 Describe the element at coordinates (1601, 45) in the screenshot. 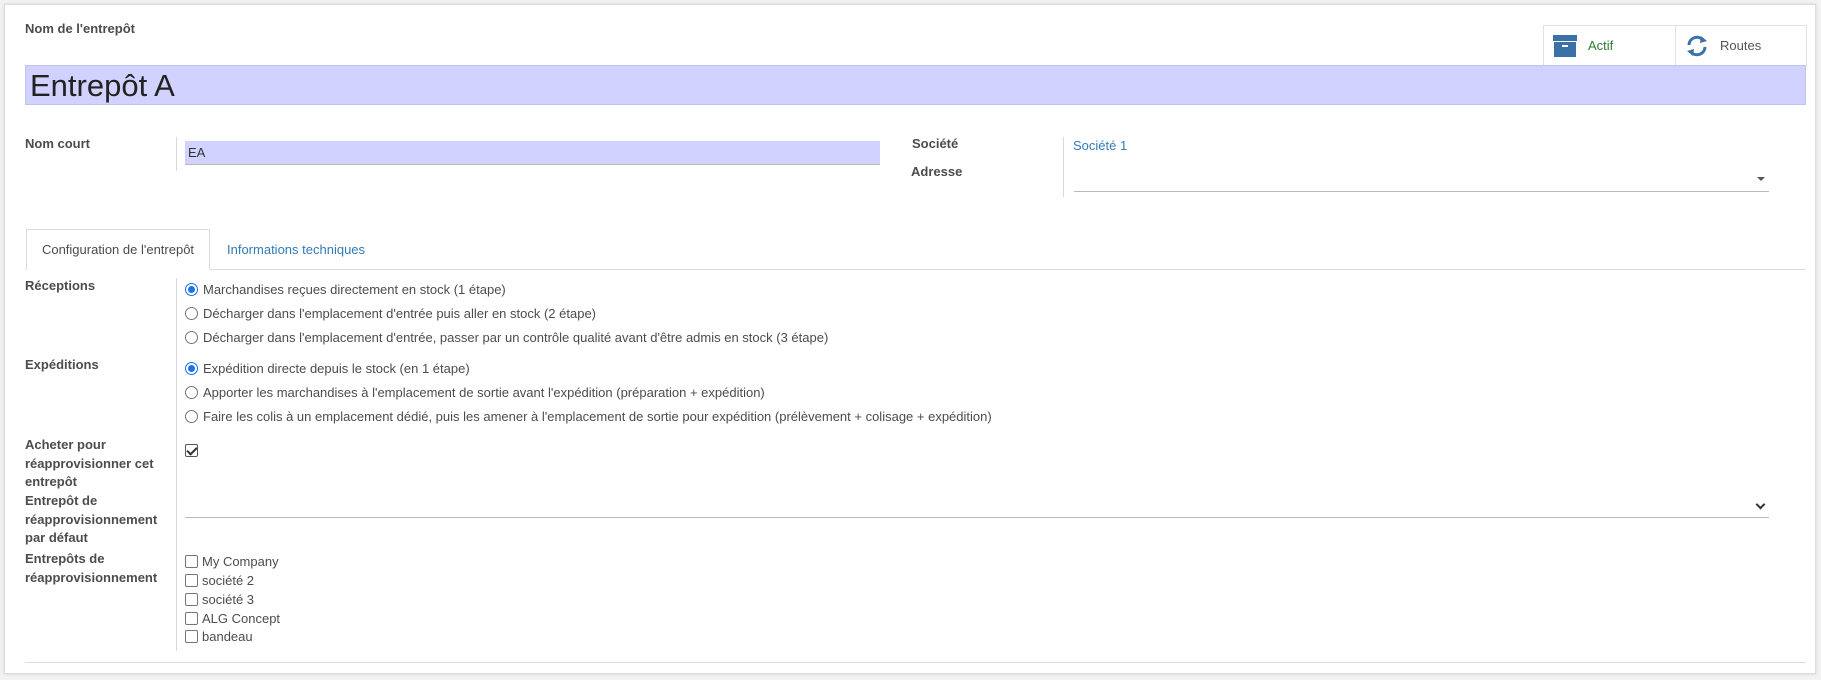

I see `active-button-label: Actif` at that location.